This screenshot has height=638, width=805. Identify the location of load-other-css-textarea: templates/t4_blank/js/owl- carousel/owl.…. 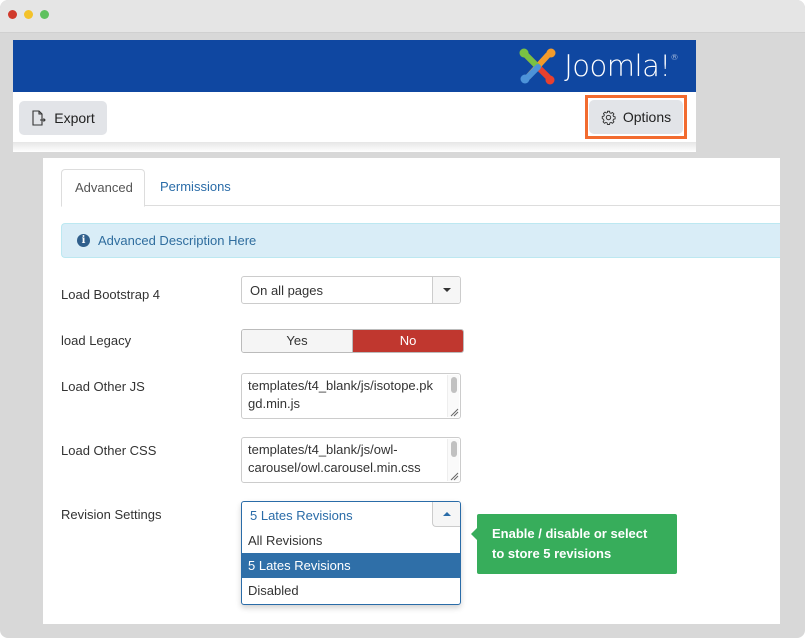
(351, 460).